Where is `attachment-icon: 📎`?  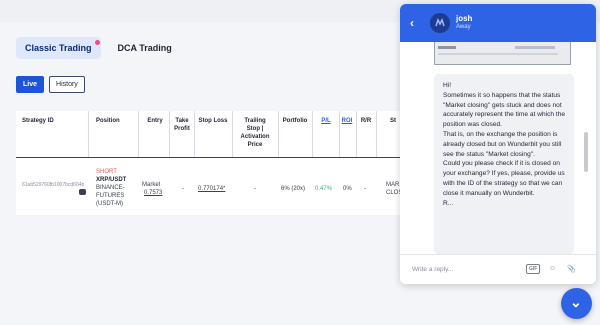
attachment-icon: 📎 is located at coordinates (571, 269).